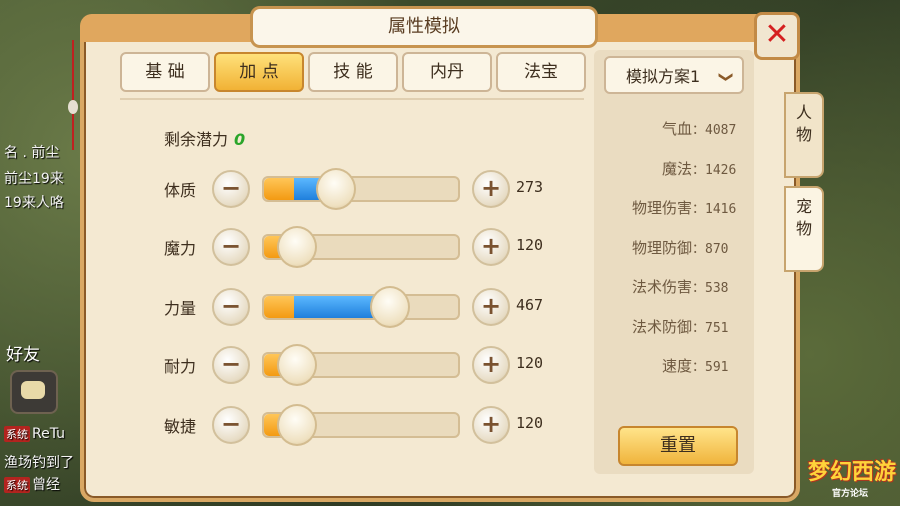  Describe the element at coordinates (661, 326) in the screenshot. I see `stat-label: 法术防御` at that location.